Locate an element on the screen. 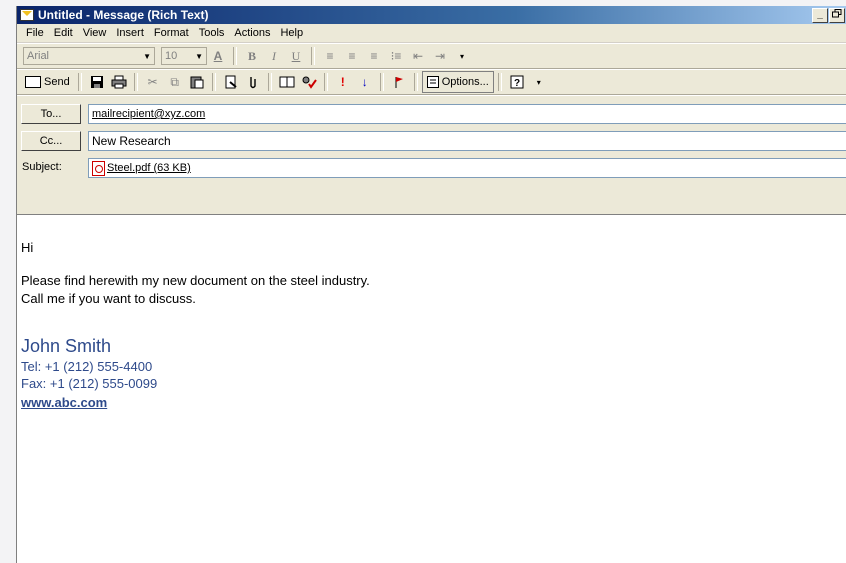  window-title: Untitled - Message (Rich Text) is located at coordinates (123, 15).